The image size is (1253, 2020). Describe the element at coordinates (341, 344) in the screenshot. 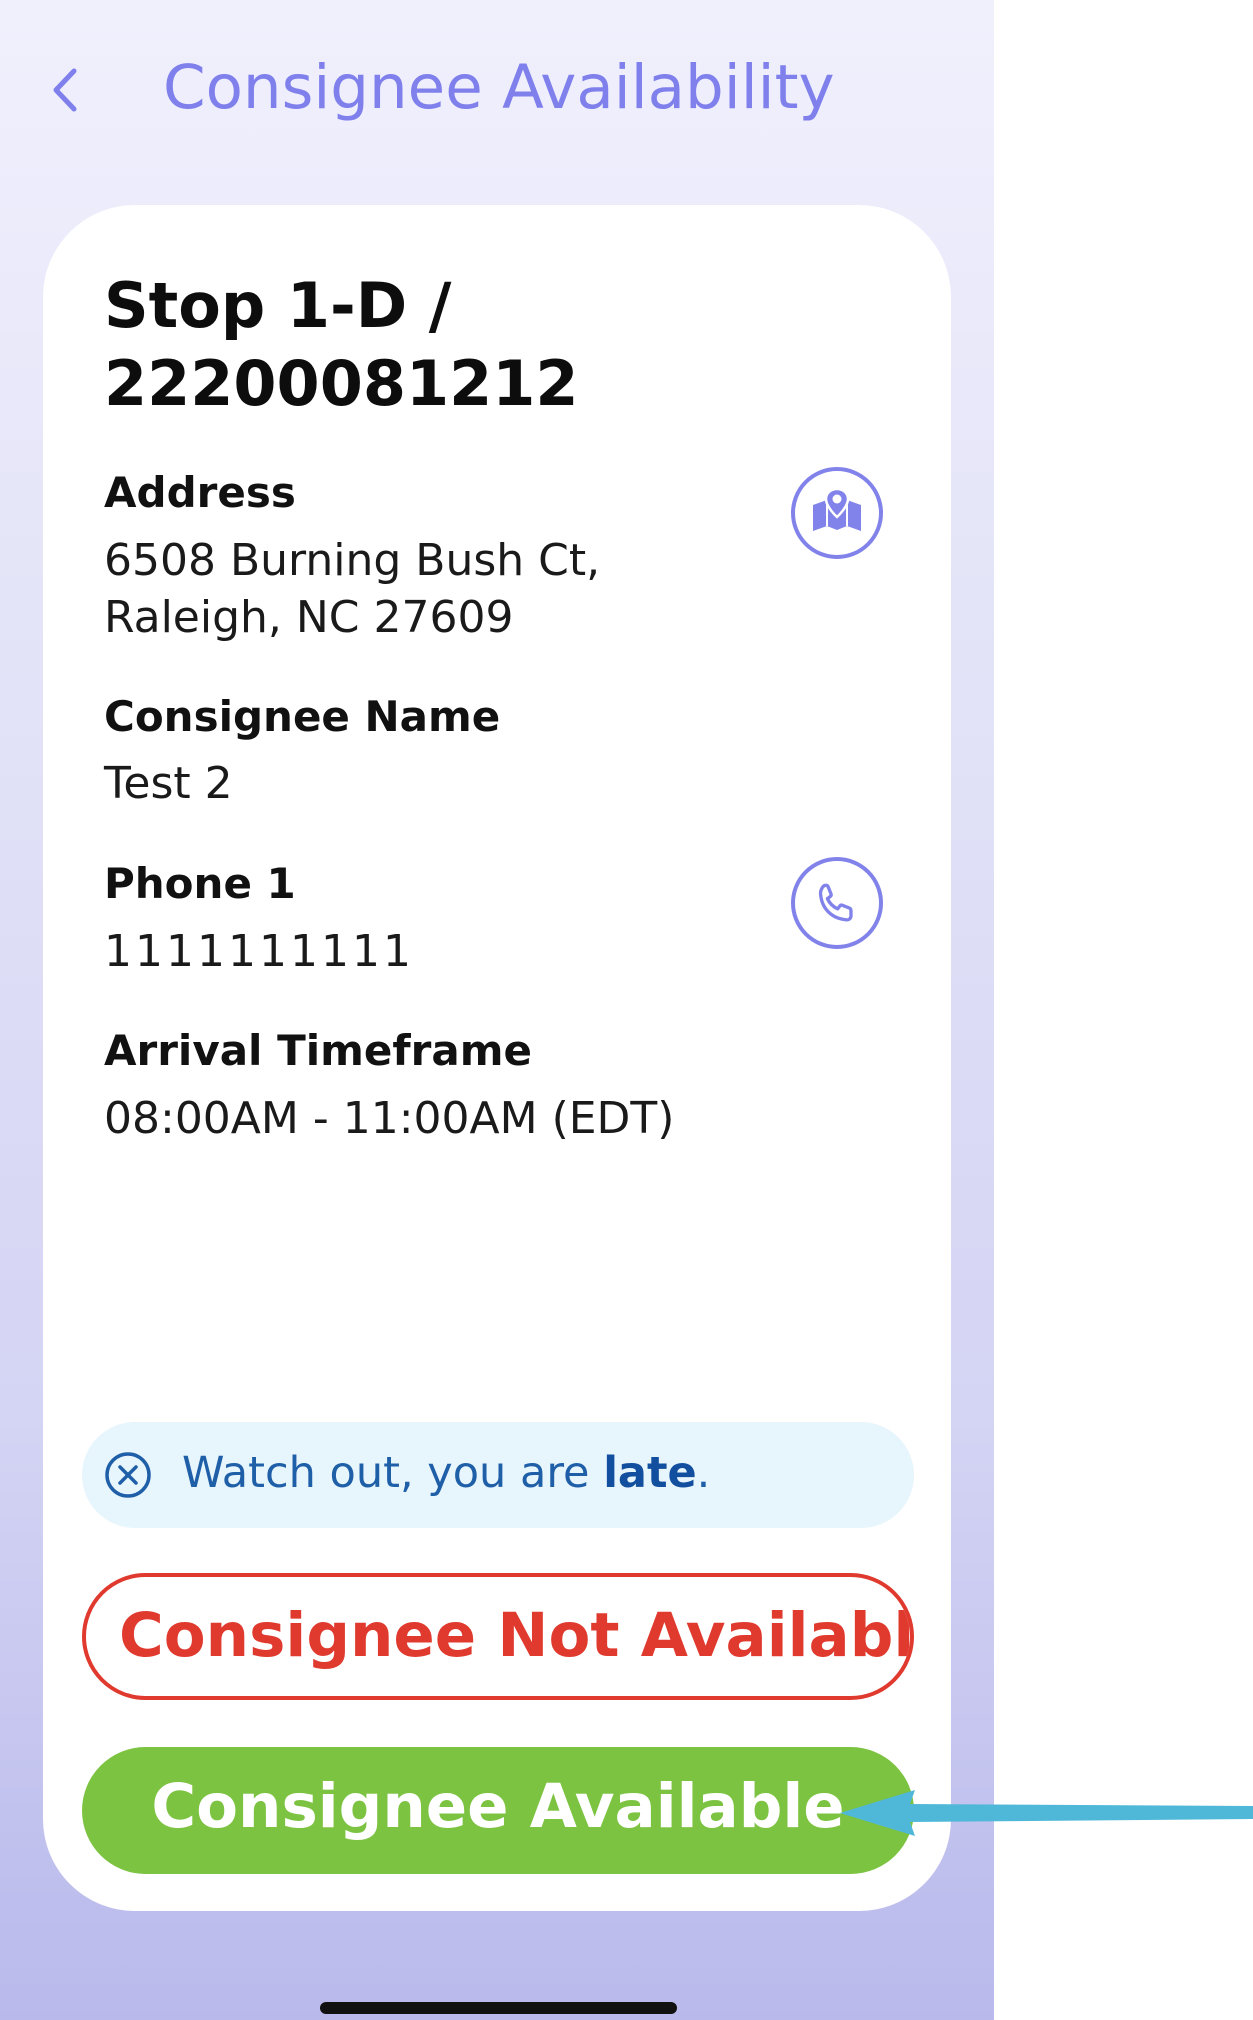

I see `stop-title: Stop 1-D / 22200081212` at that location.